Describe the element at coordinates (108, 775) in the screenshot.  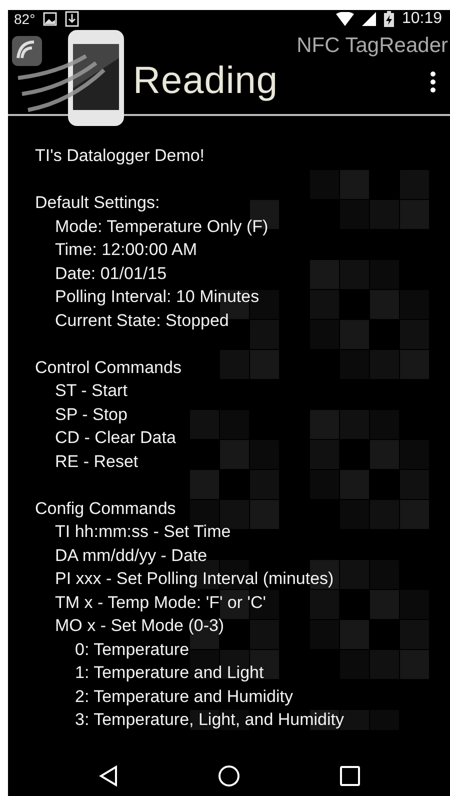
I see `back-icon` at that location.